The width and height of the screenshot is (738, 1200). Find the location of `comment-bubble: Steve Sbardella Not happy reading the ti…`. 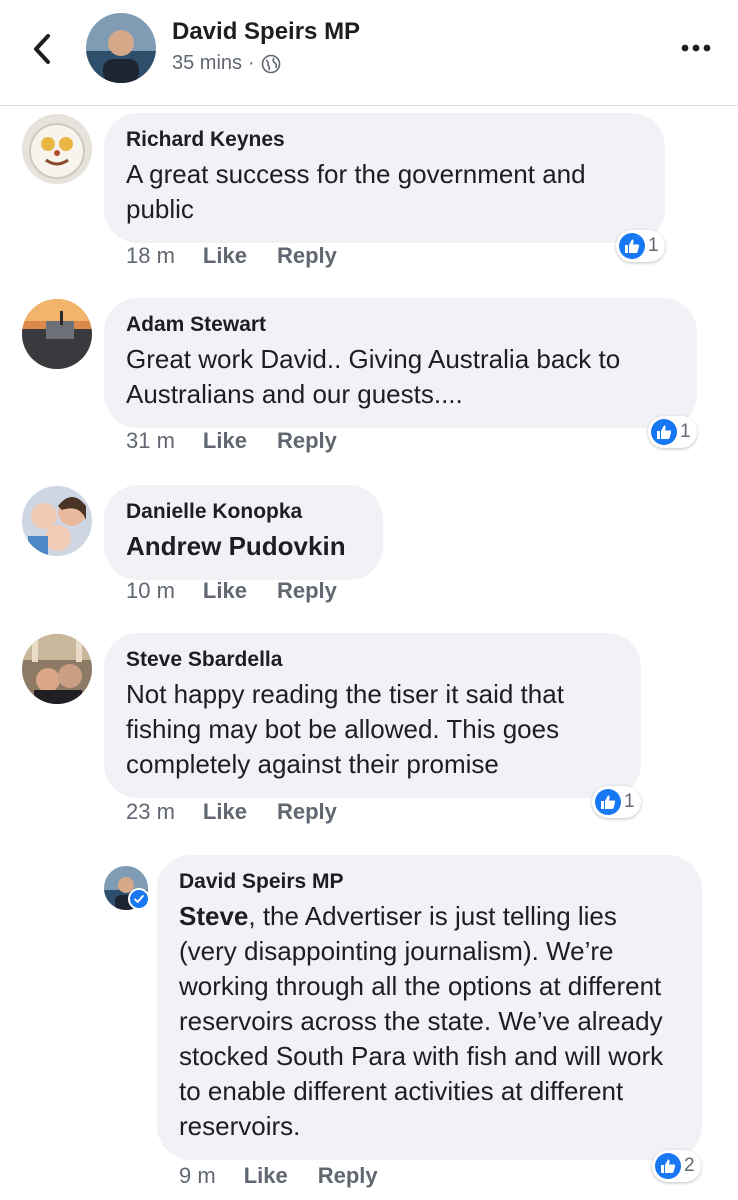

comment-bubble: Steve Sbardella Not happy reading the ti… is located at coordinates (372, 715).